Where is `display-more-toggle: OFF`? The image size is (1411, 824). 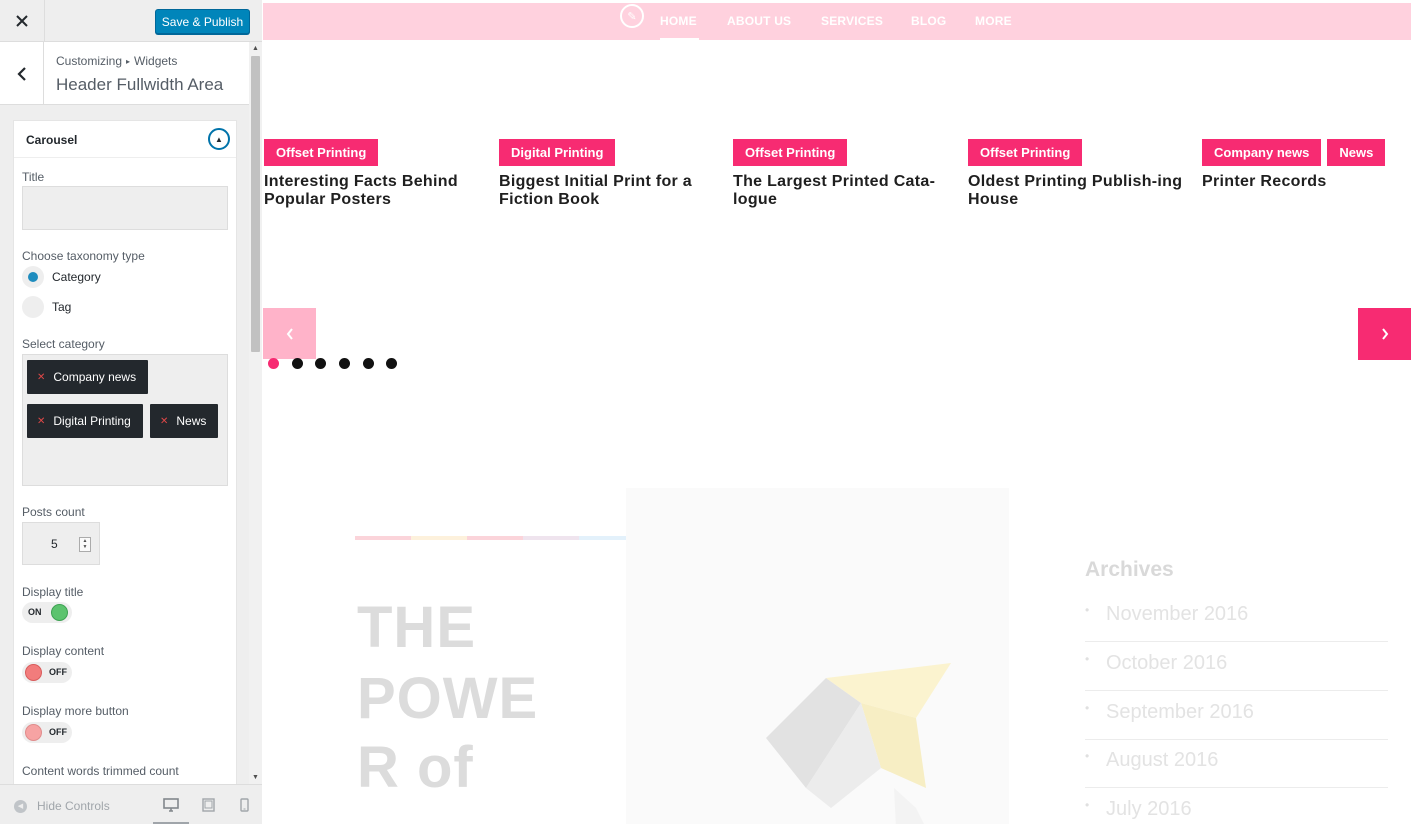
display-more-toggle: OFF is located at coordinates (47, 732).